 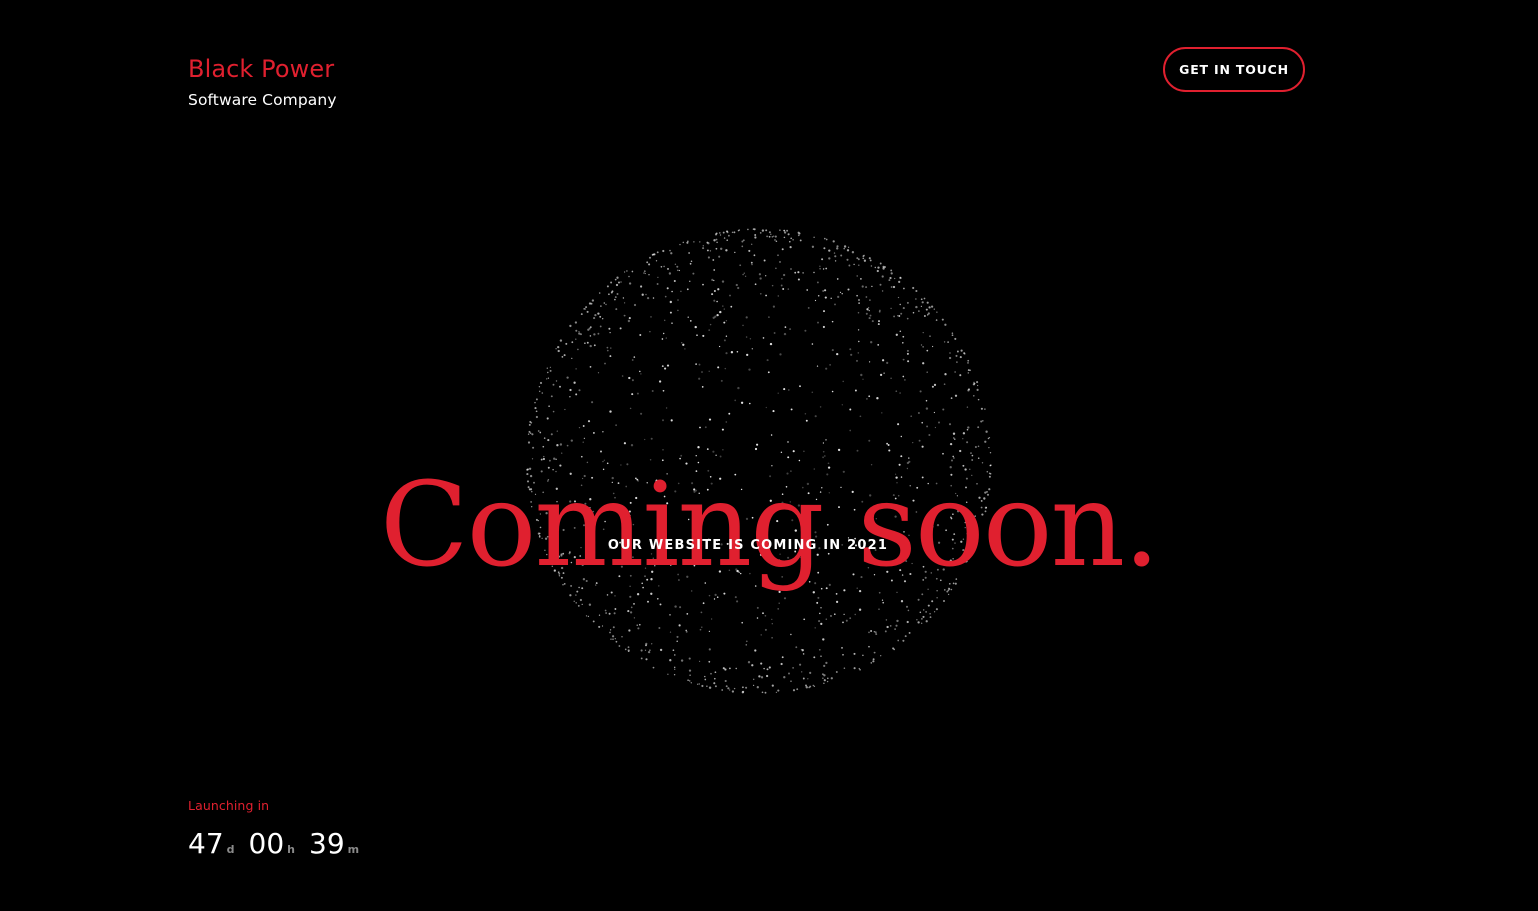 I want to click on launch-label: Launching in, so click(x=229, y=805).